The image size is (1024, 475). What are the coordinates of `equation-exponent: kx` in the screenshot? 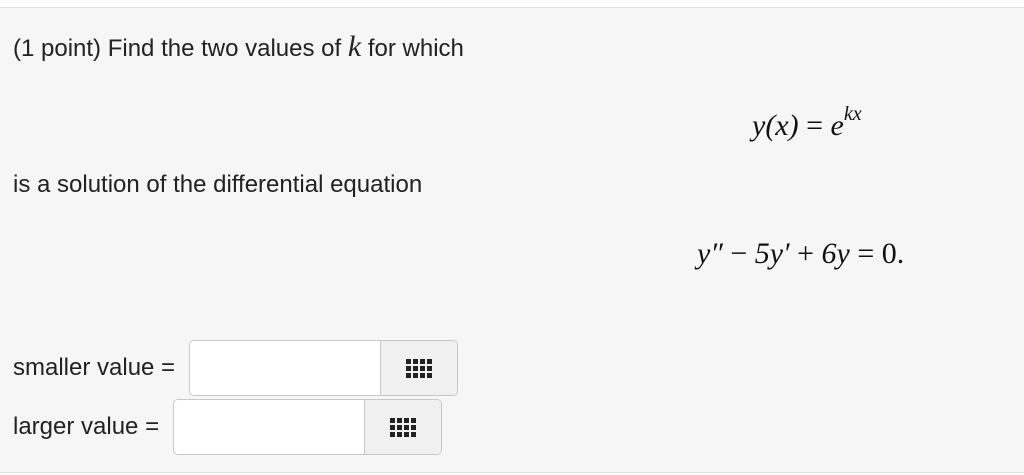 It's located at (852, 114).